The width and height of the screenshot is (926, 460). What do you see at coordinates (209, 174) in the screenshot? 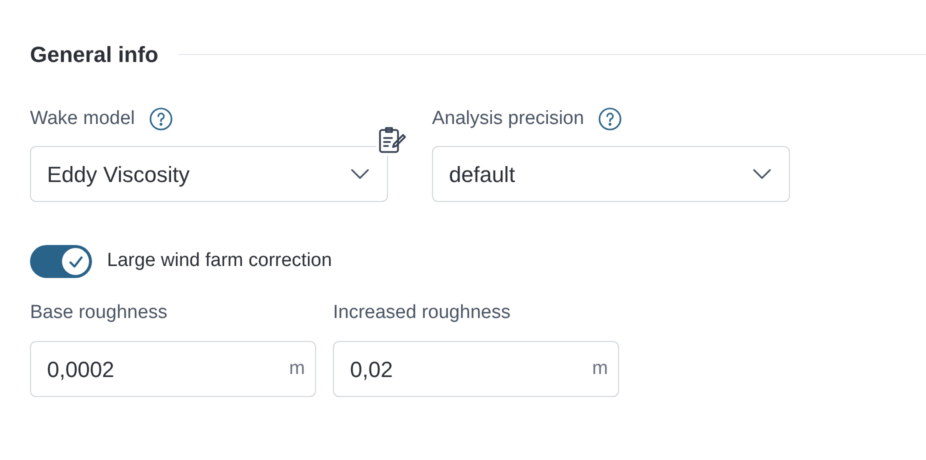
I see `dropdown: Eddy Viscosity` at bounding box center [209, 174].